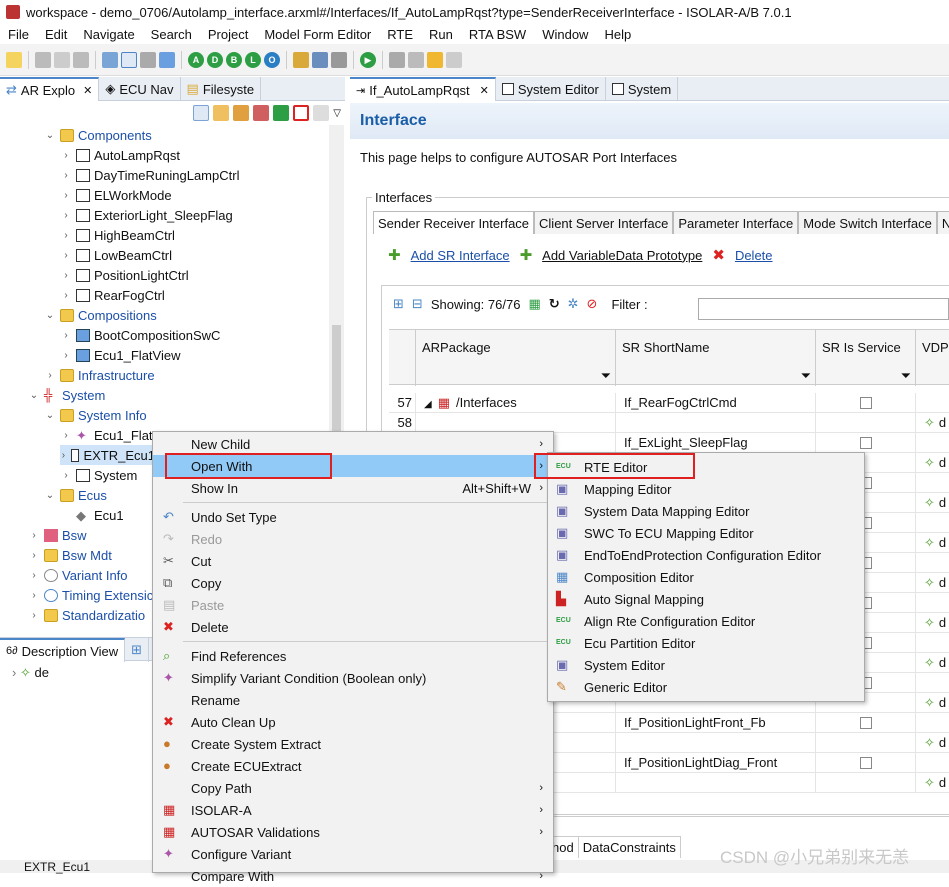  Describe the element at coordinates (215, 59) in the screenshot. I see `d-icon: D` at that location.